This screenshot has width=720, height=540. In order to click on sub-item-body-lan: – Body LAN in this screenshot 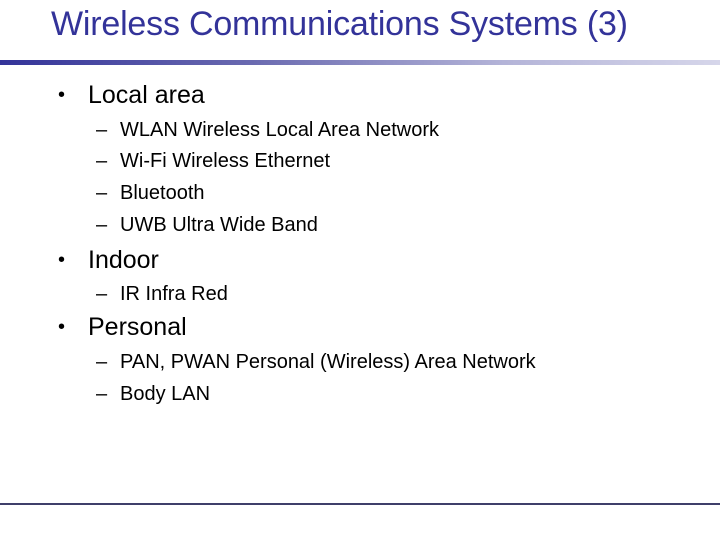, I will do `click(153, 394)`.